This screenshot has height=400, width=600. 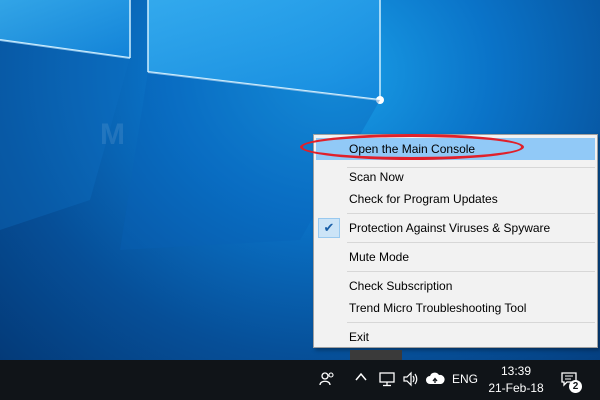 What do you see at coordinates (327, 380) in the screenshot?
I see `people-icon` at bounding box center [327, 380].